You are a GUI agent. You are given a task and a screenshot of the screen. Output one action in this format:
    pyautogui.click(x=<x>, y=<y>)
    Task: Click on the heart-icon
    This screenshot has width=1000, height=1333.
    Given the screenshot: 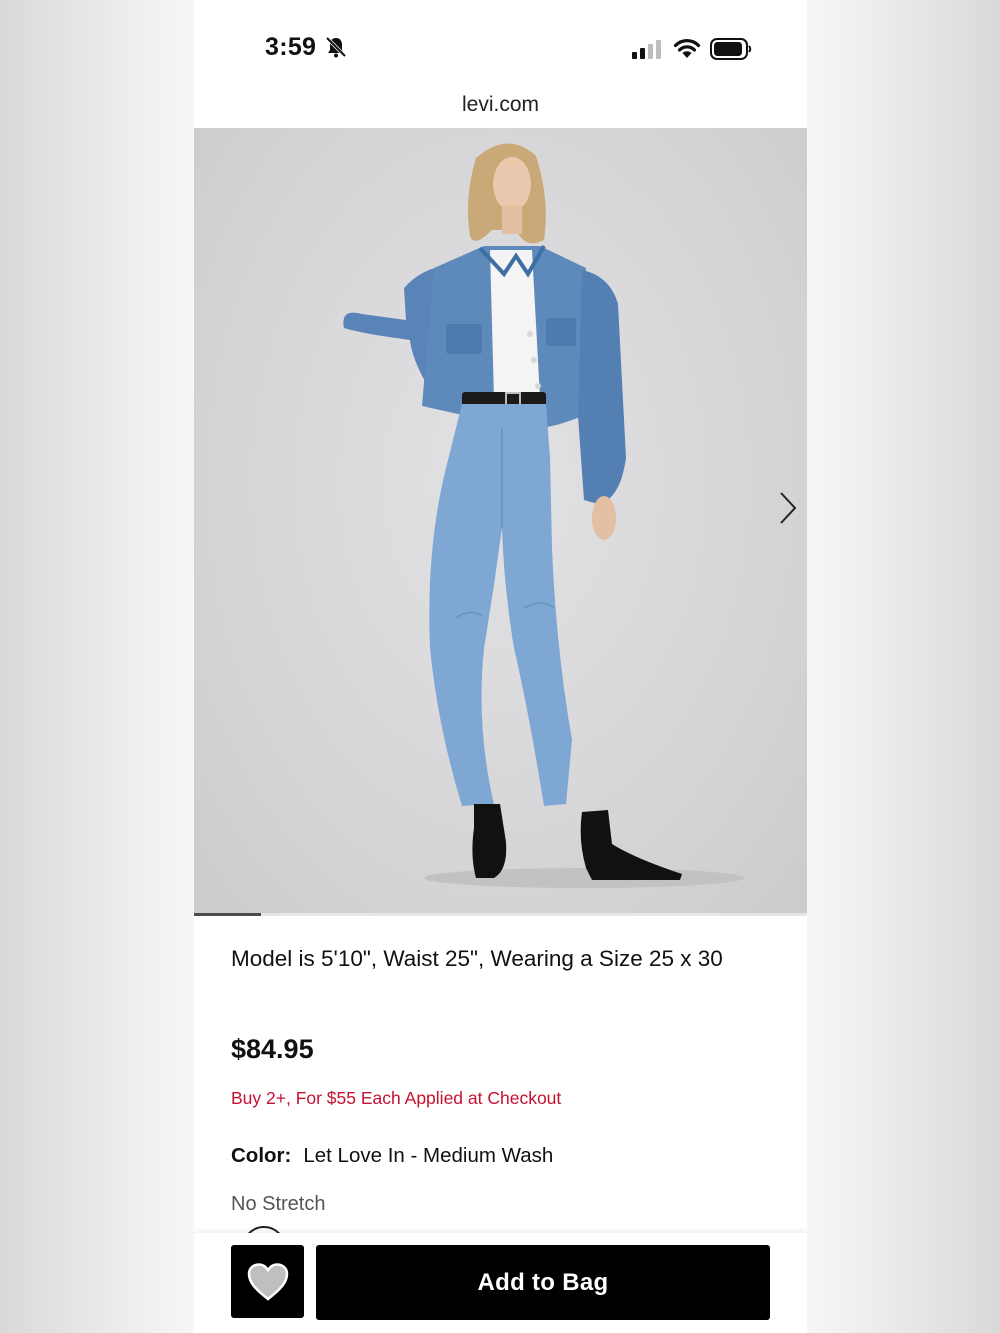 What is the action you would take?
    pyautogui.click(x=267, y=1281)
    